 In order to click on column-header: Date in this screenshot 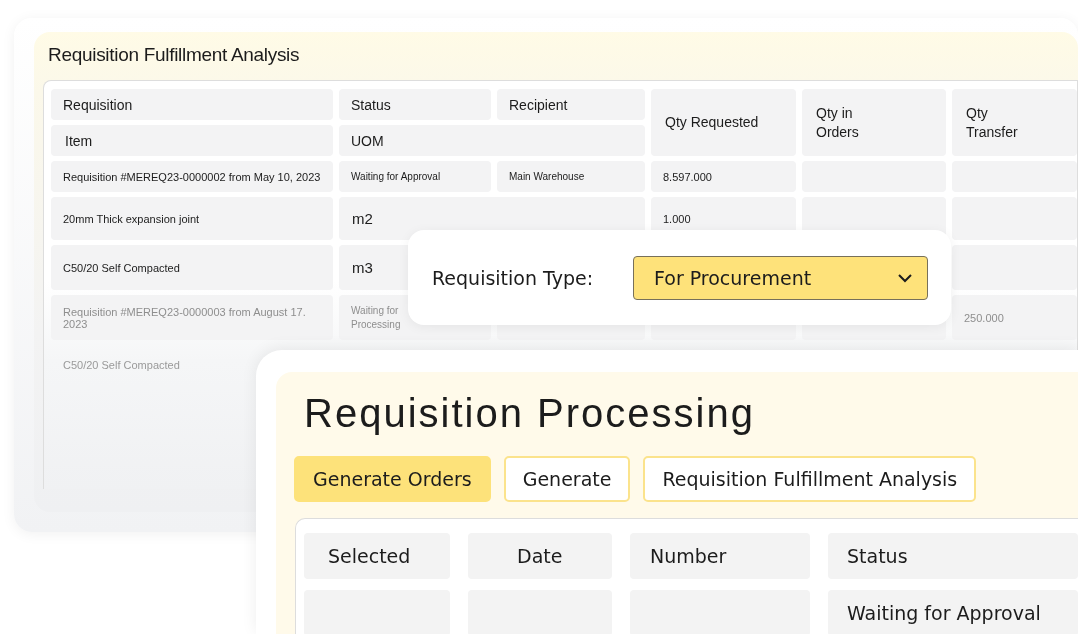, I will do `click(540, 556)`.